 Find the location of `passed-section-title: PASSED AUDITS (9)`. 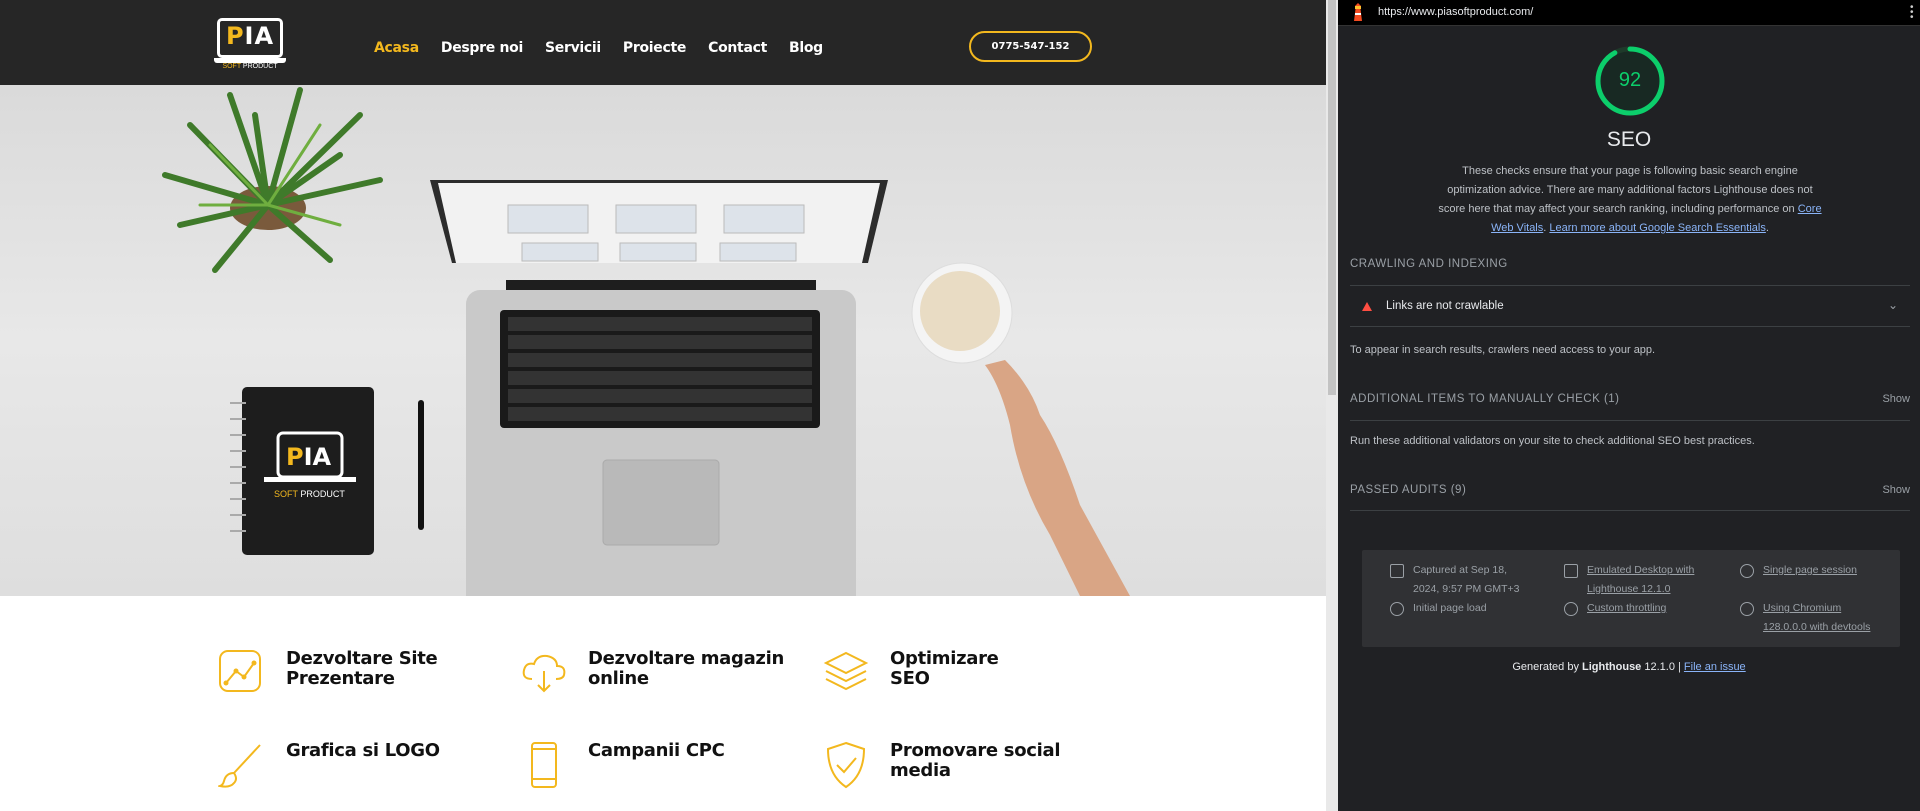

passed-section-title: PASSED AUDITS (9) is located at coordinates (1408, 490).